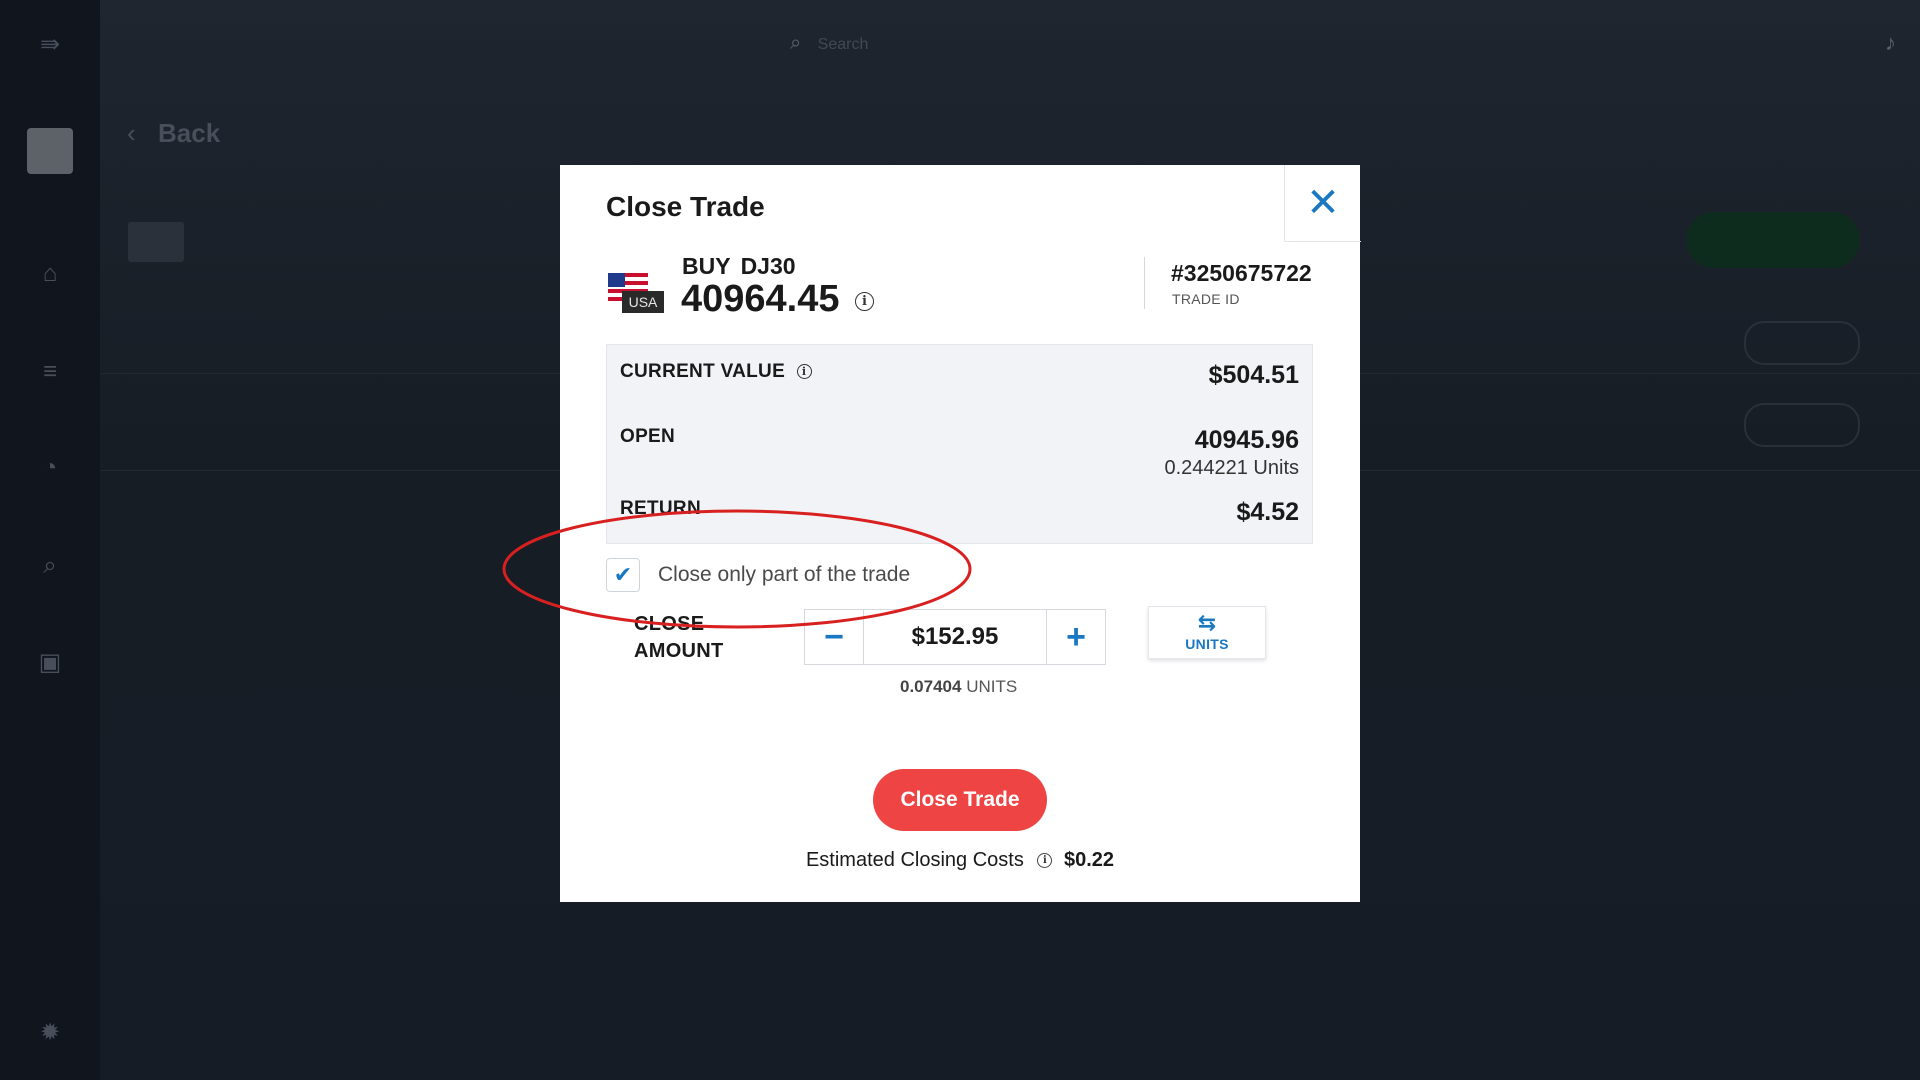 Image resolution: width=1920 pixels, height=1080 pixels. I want to click on partial-close-label: Close only part of the trade, so click(784, 575).